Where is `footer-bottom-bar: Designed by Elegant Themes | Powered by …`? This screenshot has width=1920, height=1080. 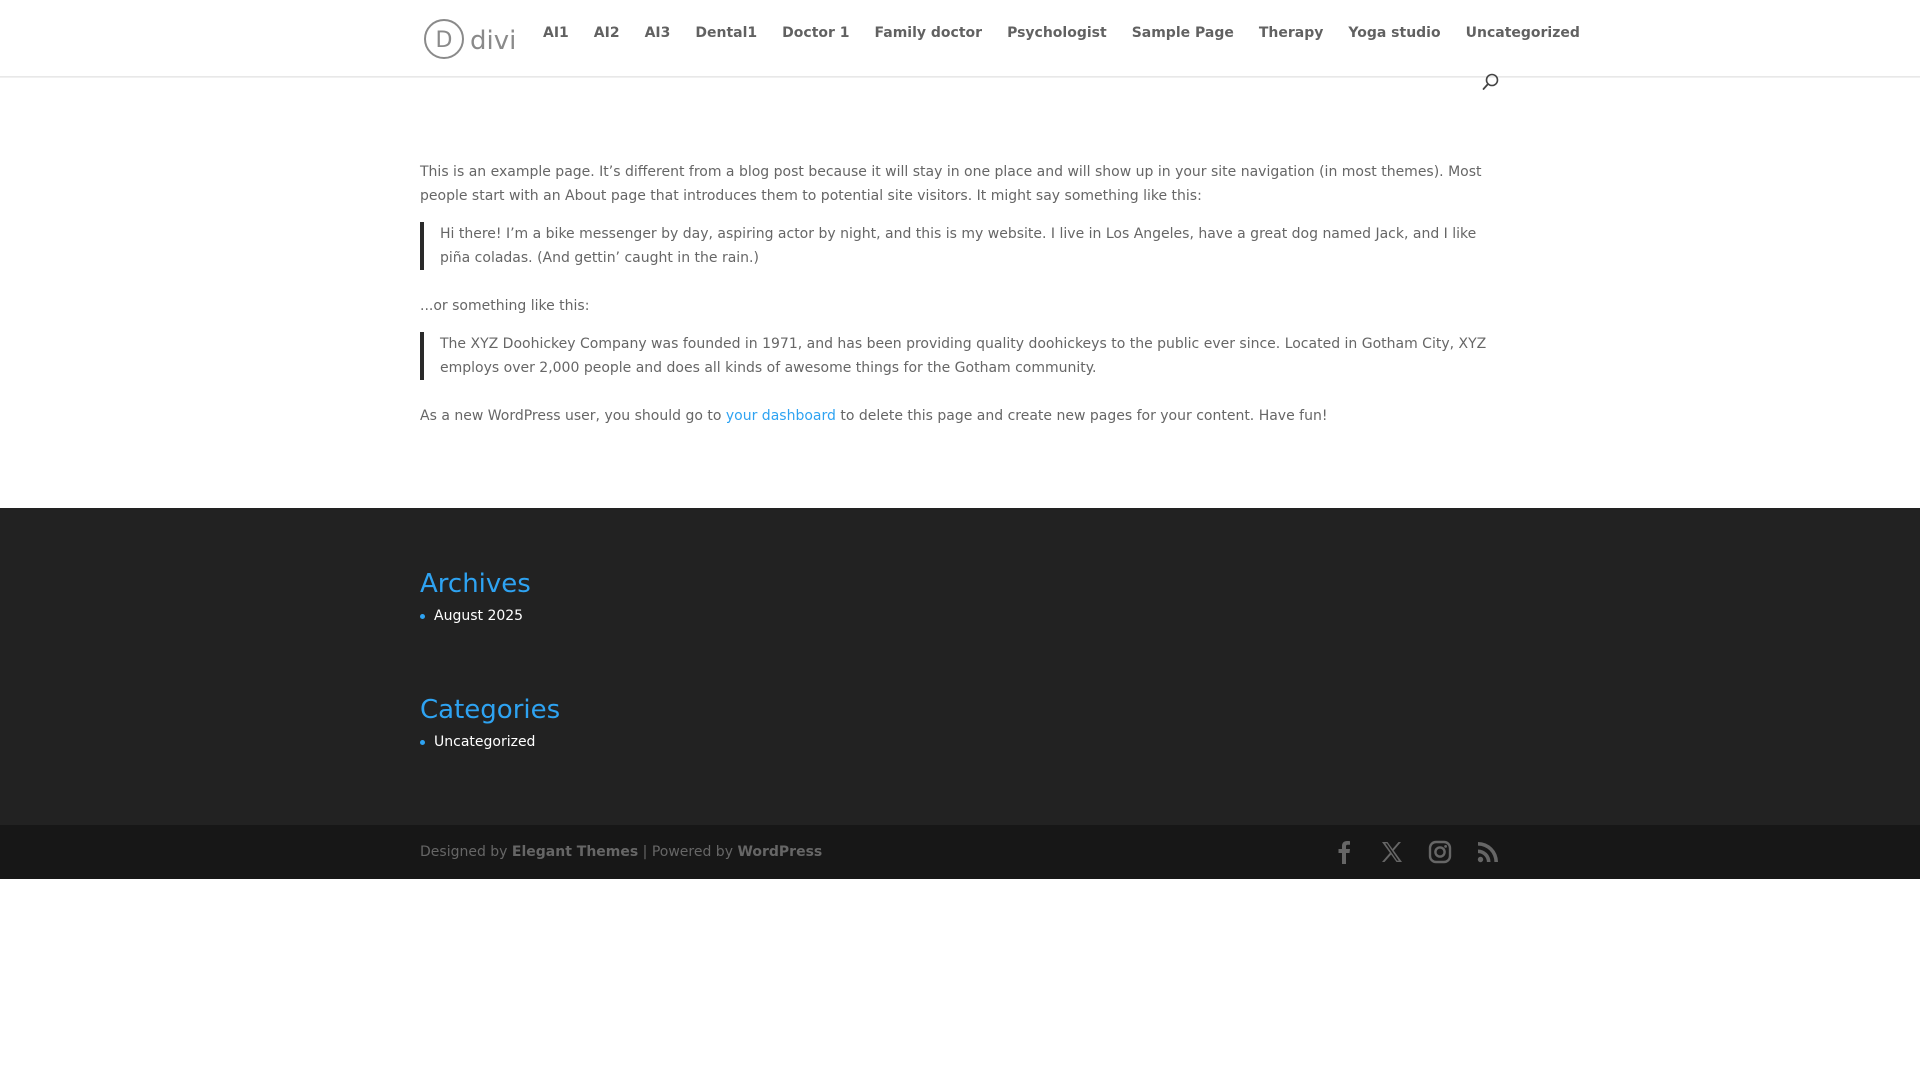
footer-bottom-bar: Designed by Elegant Themes | Powered by … is located at coordinates (960, 852).